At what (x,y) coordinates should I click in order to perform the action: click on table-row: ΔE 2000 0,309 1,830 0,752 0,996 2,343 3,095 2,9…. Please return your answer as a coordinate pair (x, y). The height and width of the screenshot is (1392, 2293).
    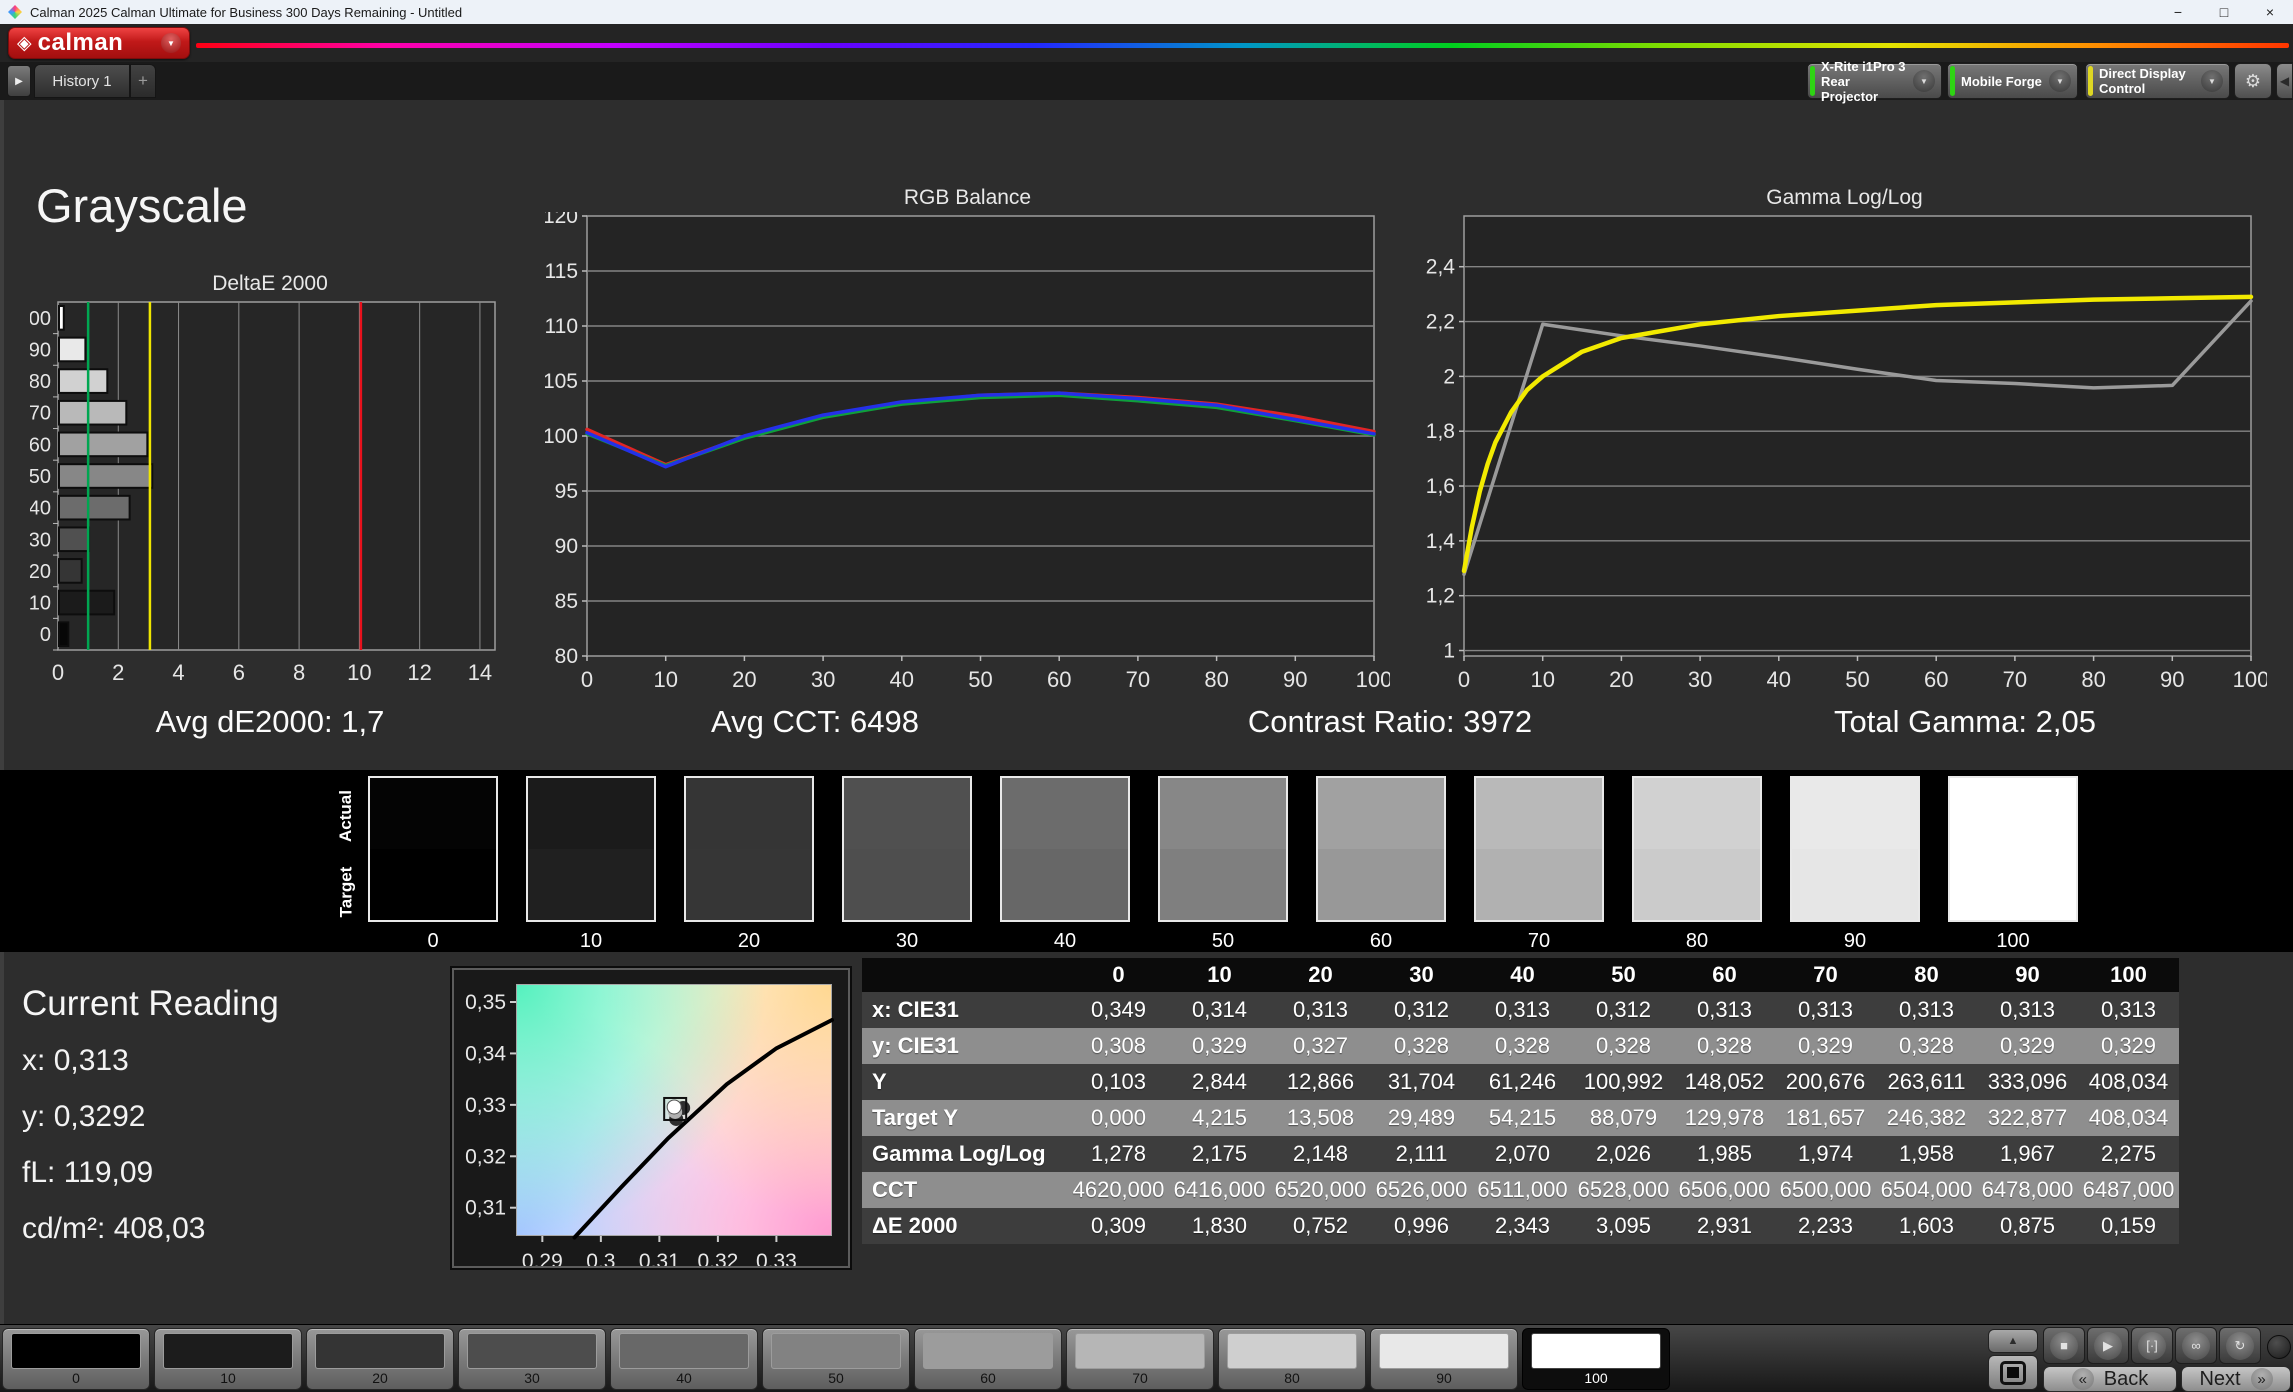
    Looking at the image, I should click on (1520, 1226).